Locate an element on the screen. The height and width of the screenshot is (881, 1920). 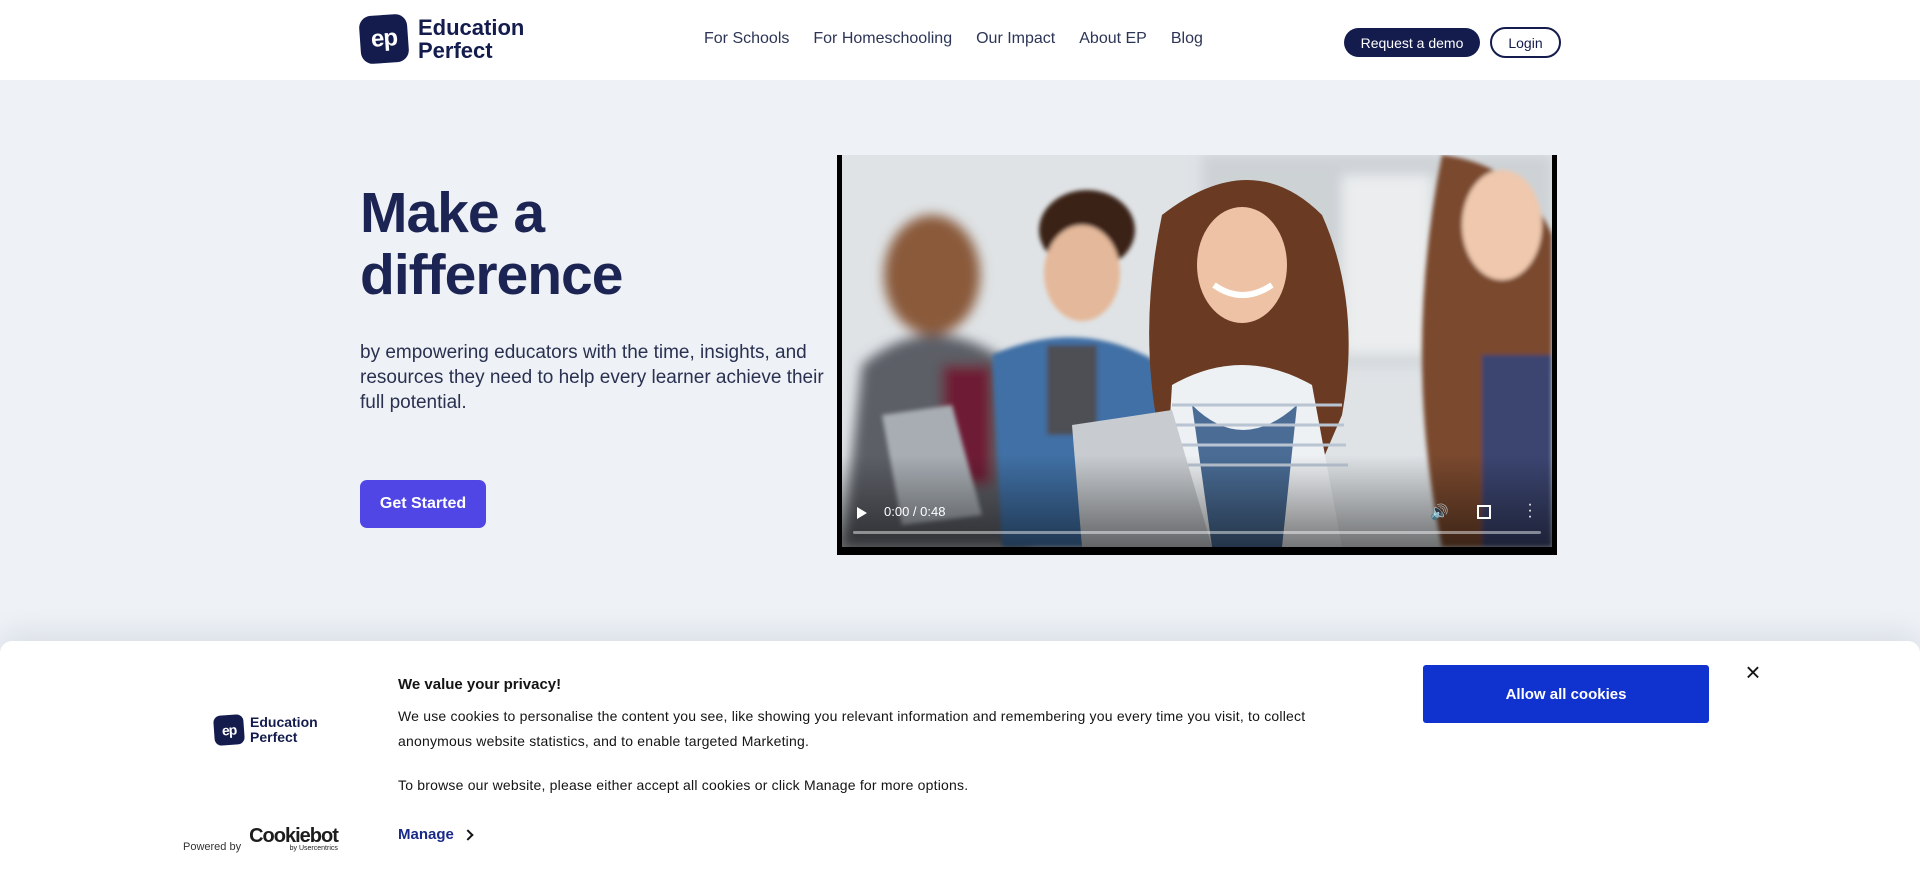
video-progress-bar is located at coordinates (1197, 532).